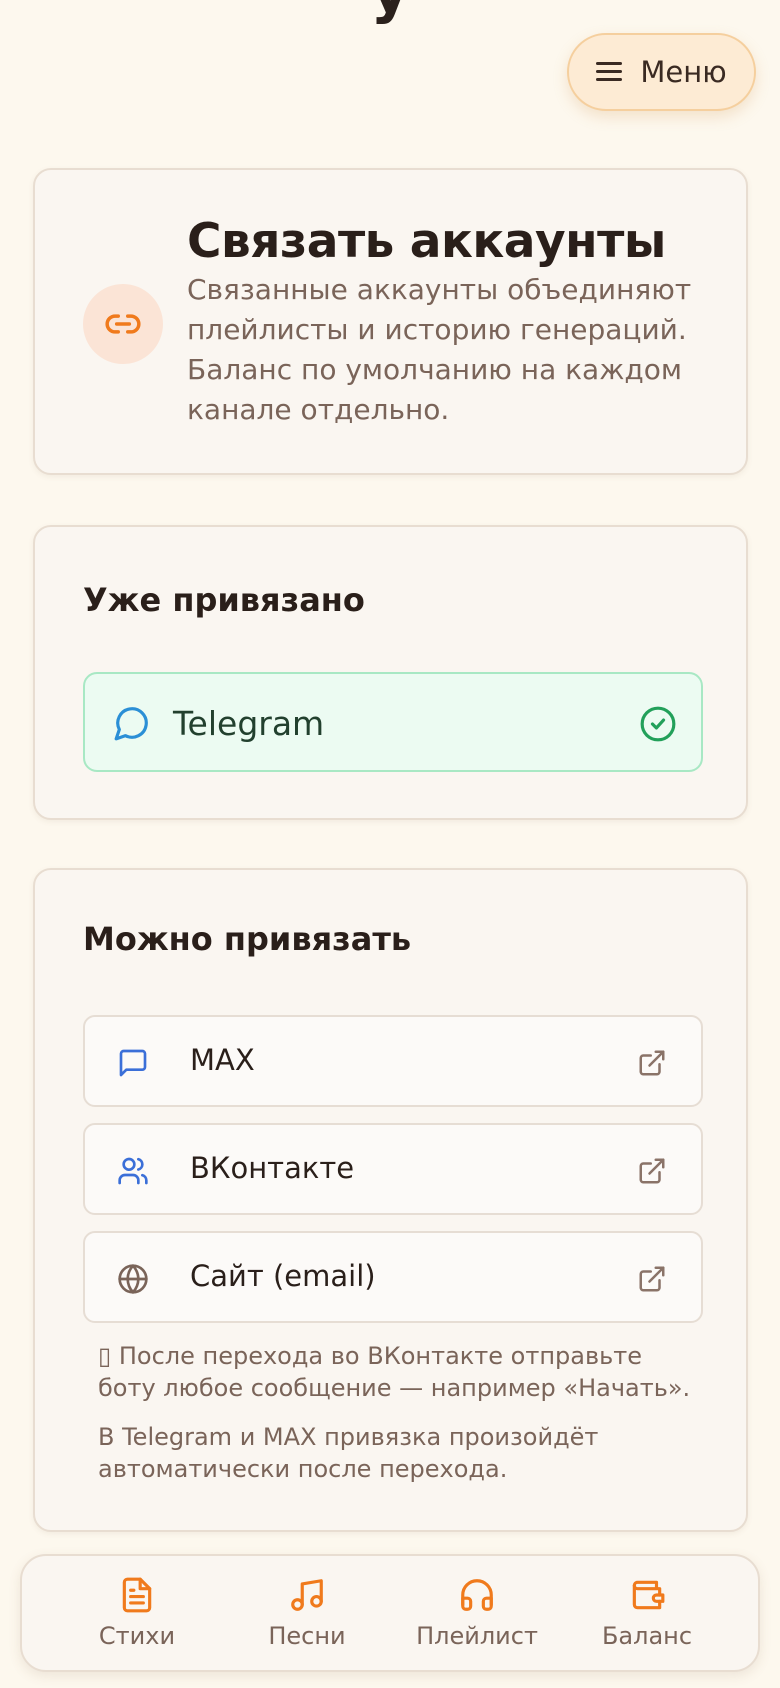  What do you see at coordinates (133, 1173) in the screenshot?
I see `users-icon` at bounding box center [133, 1173].